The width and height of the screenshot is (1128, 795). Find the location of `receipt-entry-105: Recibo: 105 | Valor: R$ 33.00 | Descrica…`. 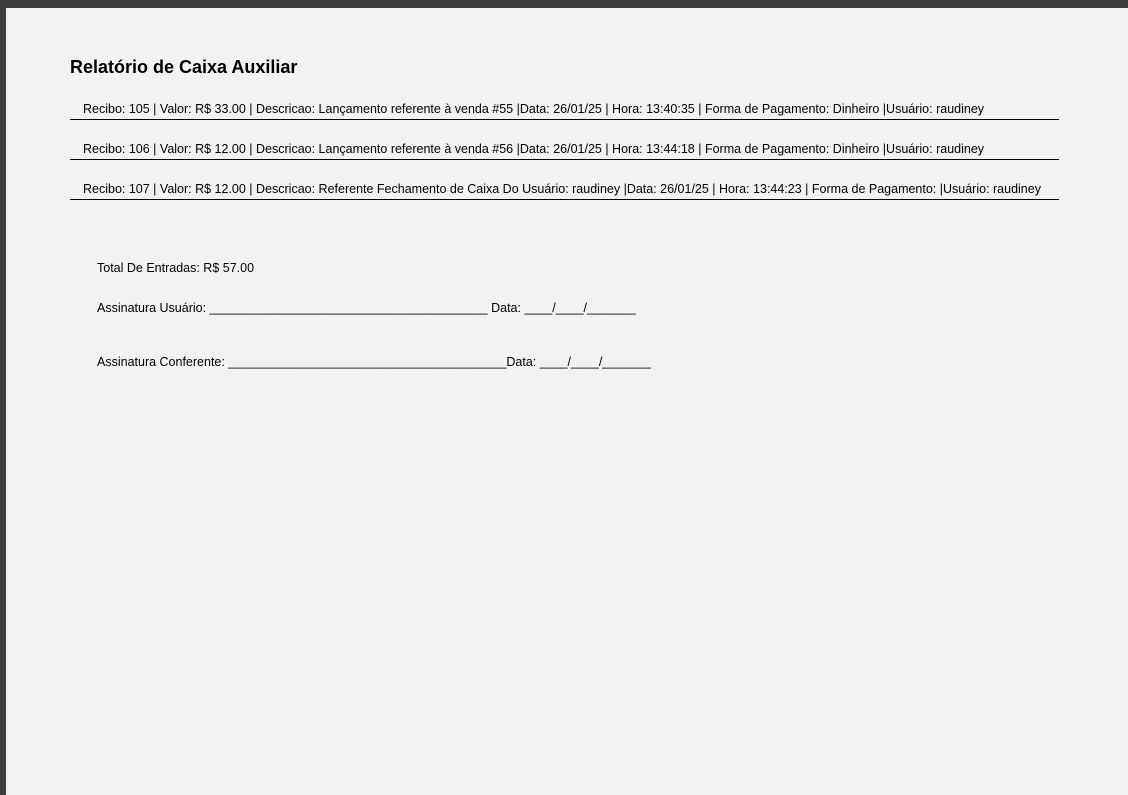

receipt-entry-105: Recibo: 105 | Valor: R$ 33.00 | Descrica… is located at coordinates (534, 109).